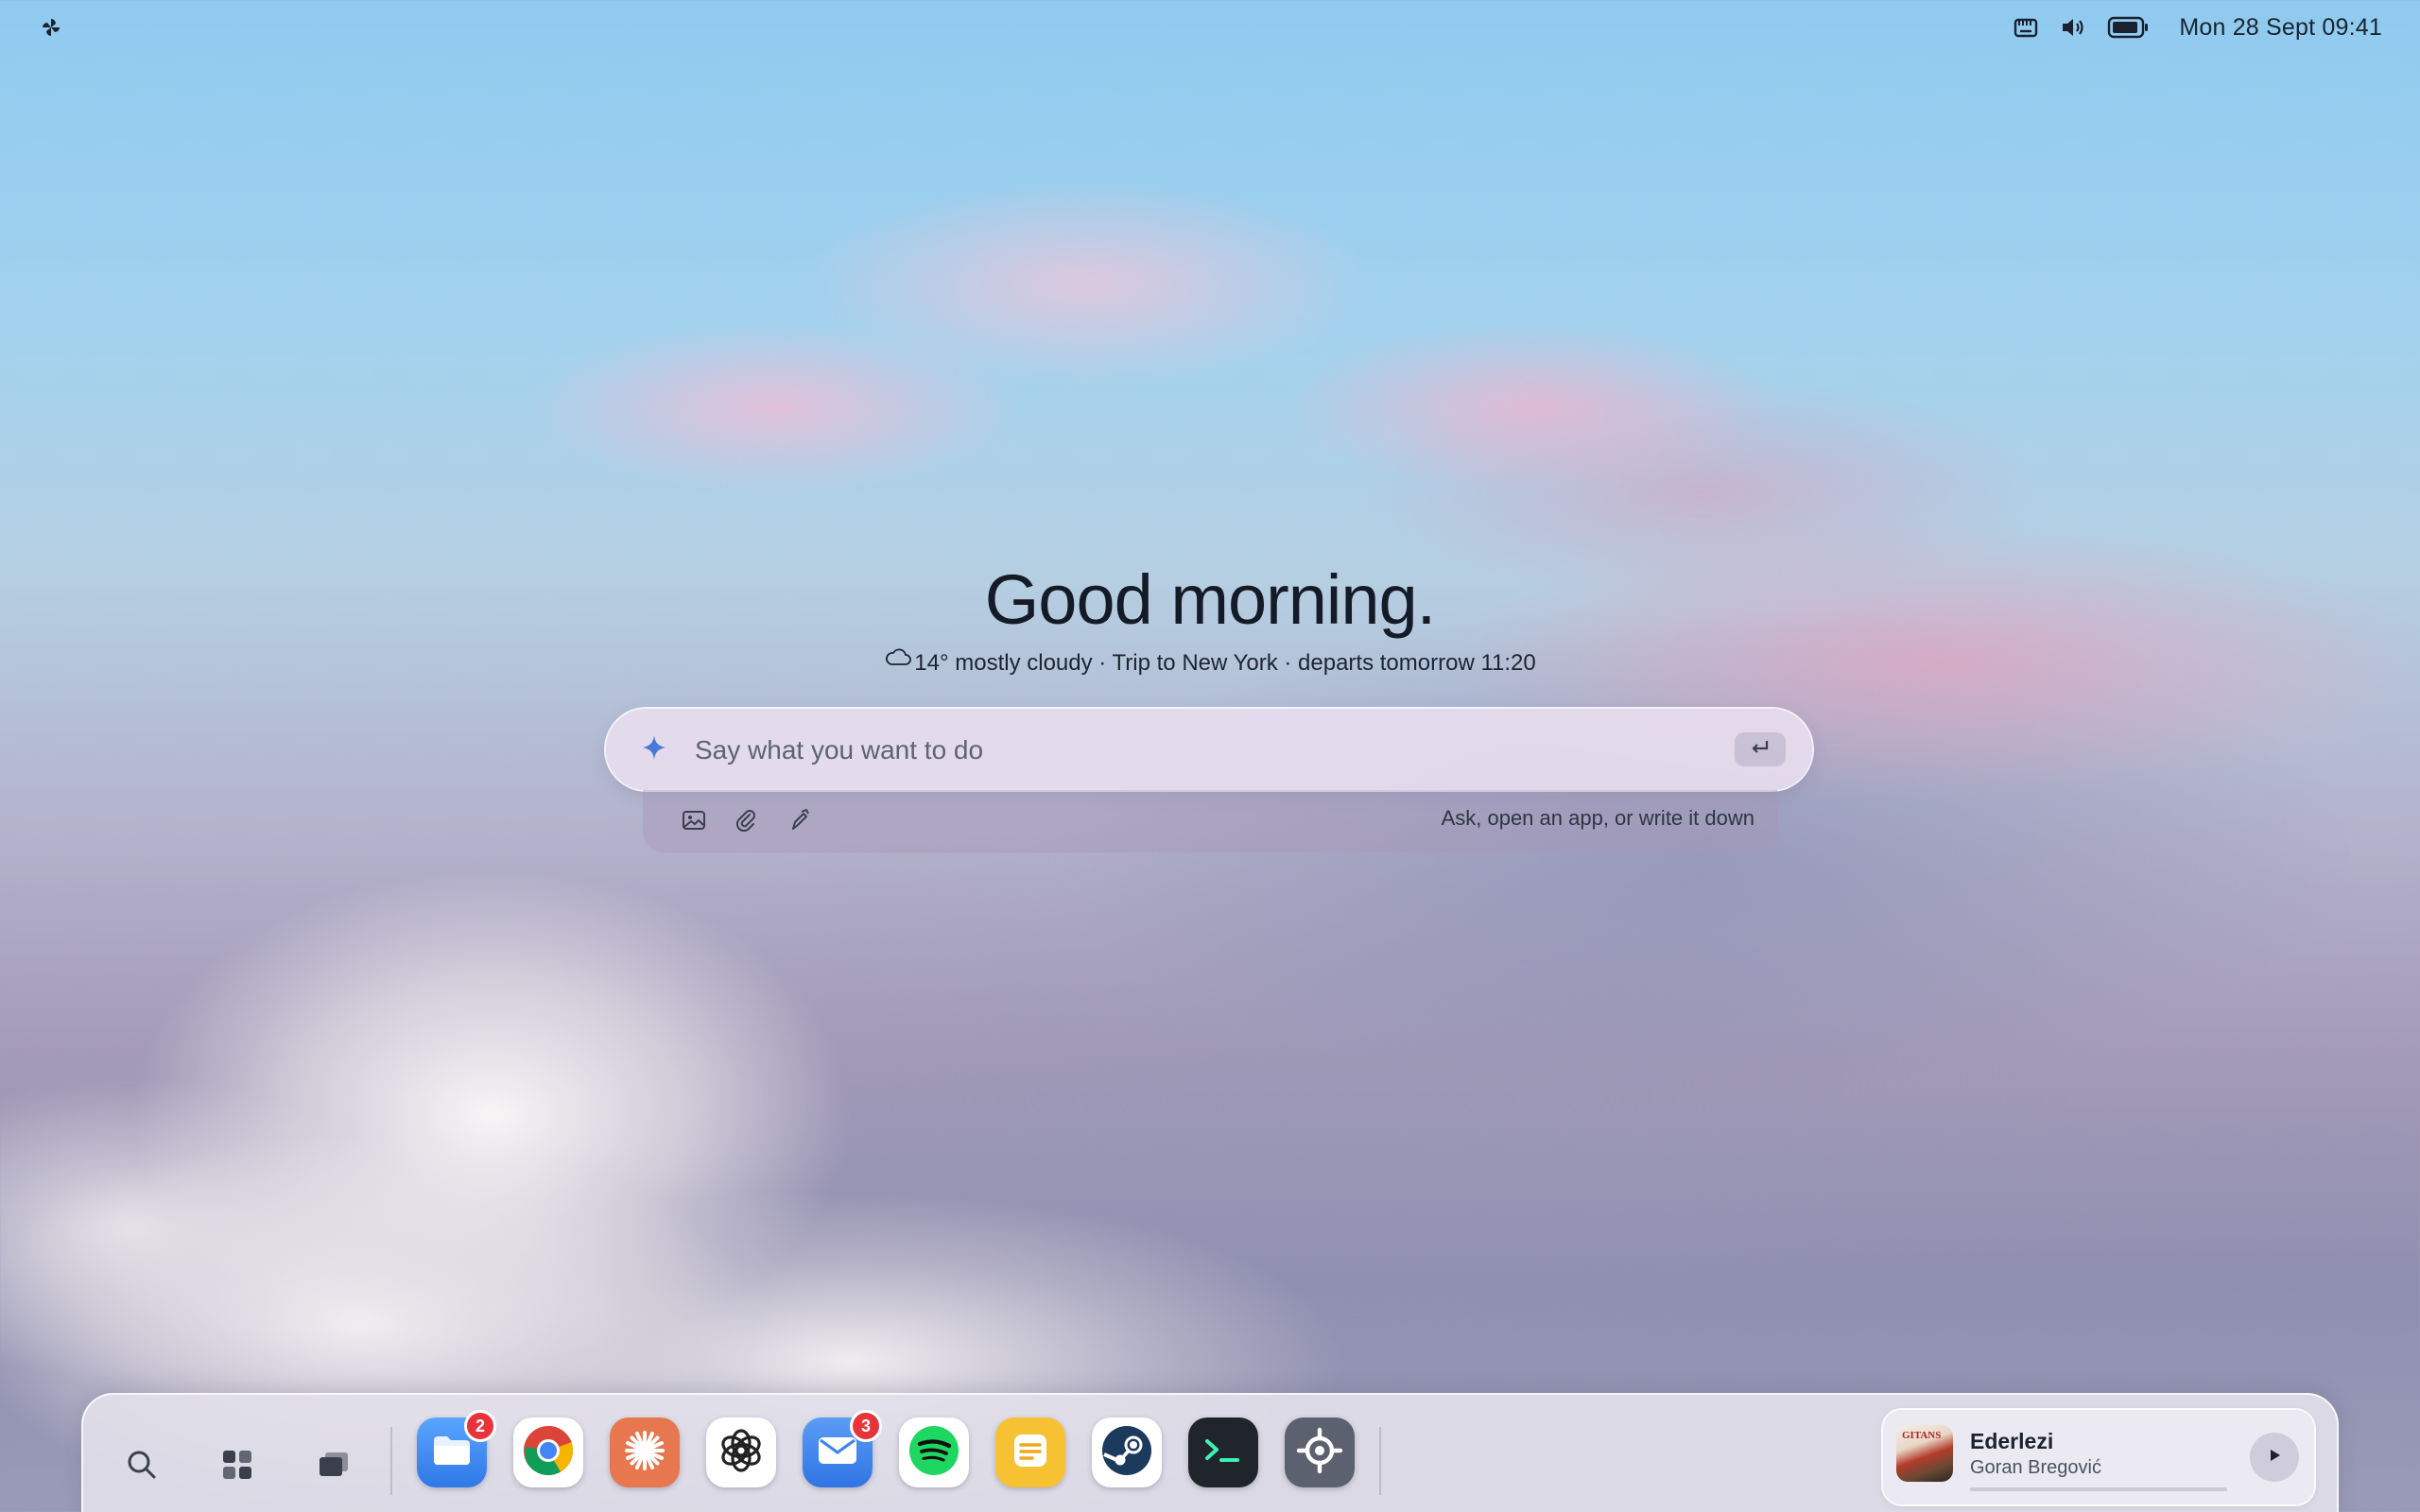 The height and width of the screenshot is (1512, 2420). I want to click on folder-icon, so click(452, 1453).